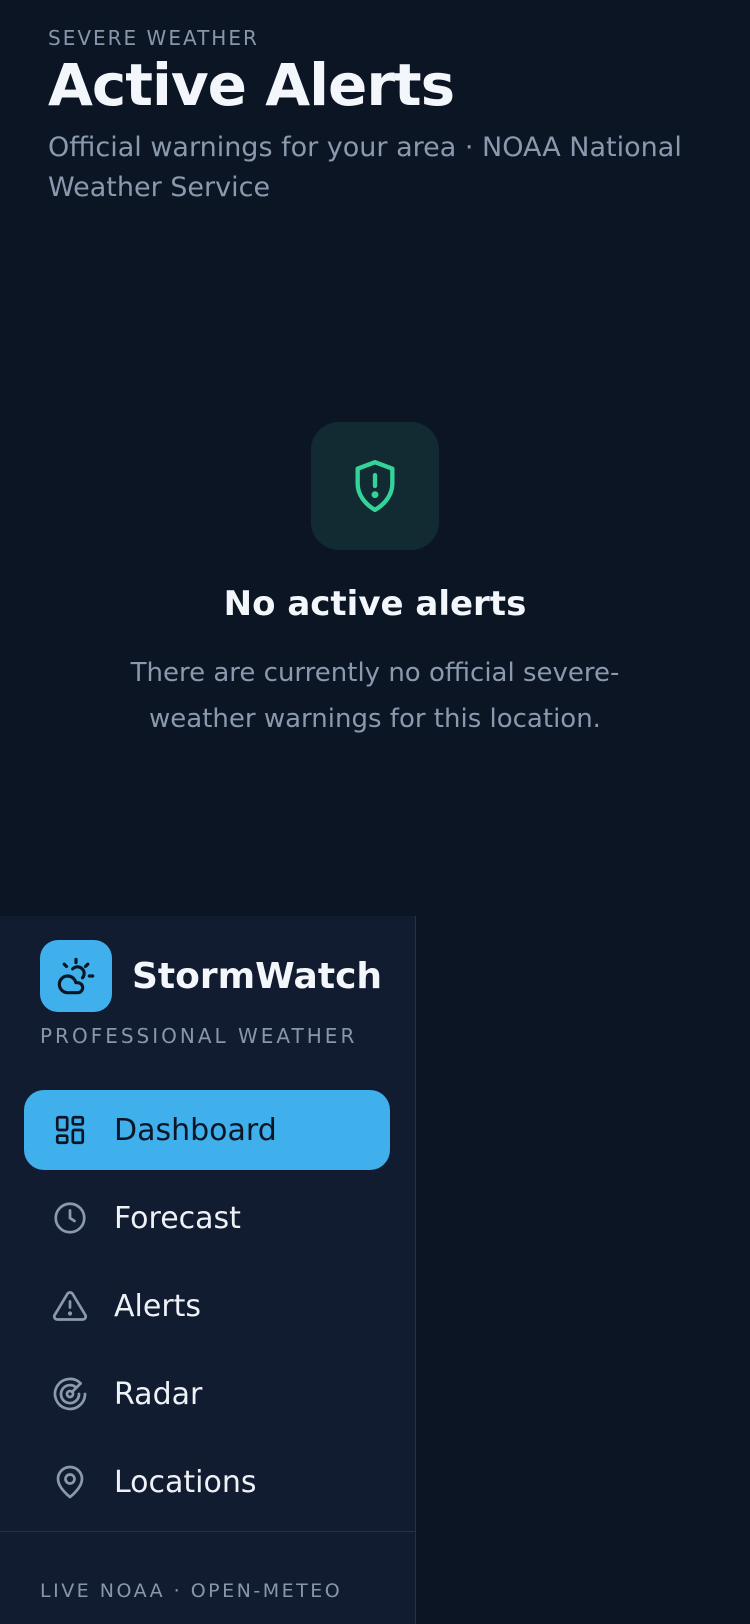  I want to click on page-title: Active Alerts, so click(251, 85).